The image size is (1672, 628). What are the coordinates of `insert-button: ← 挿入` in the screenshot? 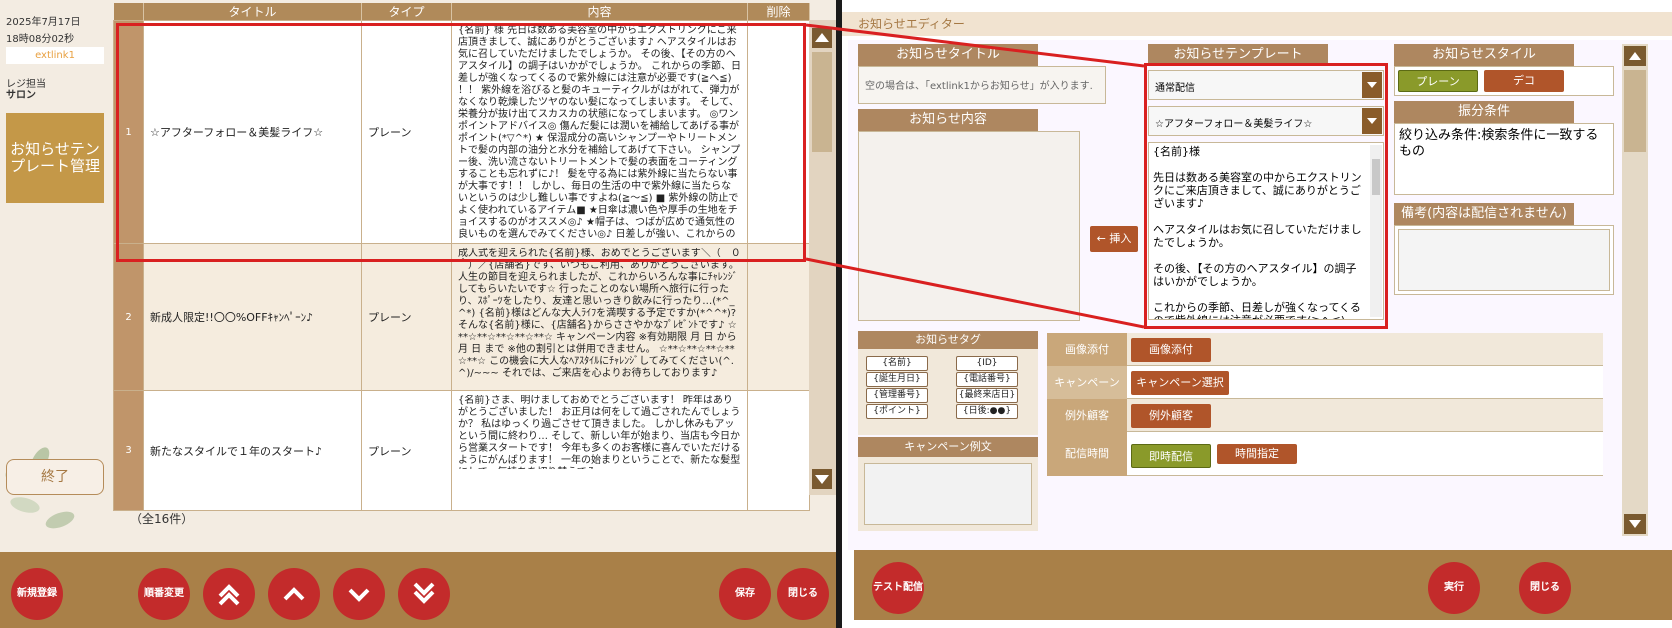 It's located at (1114, 239).